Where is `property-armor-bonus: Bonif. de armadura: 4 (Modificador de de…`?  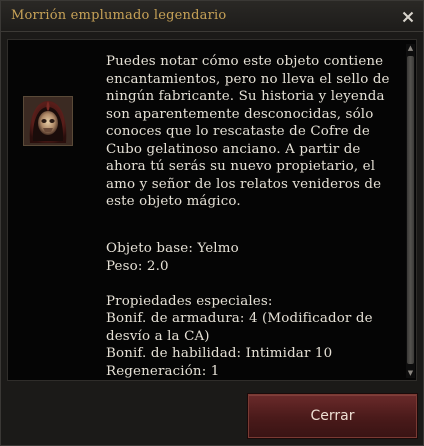
property-armor-bonus: Bonif. de armadura: 4 (Modificador de de… is located at coordinates (239, 327).